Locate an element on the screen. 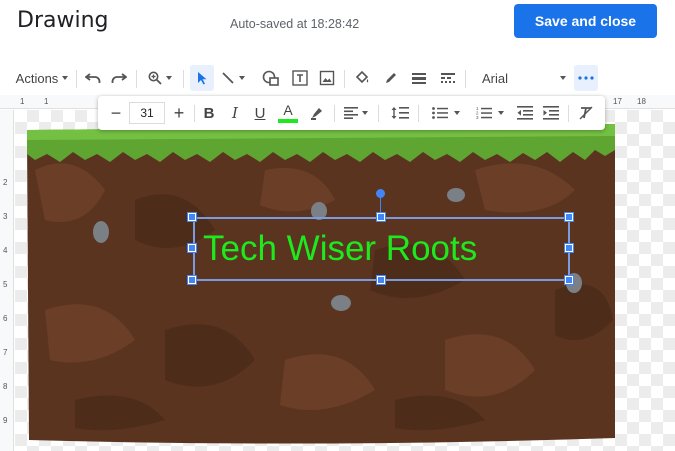 The height and width of the screenshot is (451, 675). main-toolbar: Actions Arial is located at coordinates (337, 78).